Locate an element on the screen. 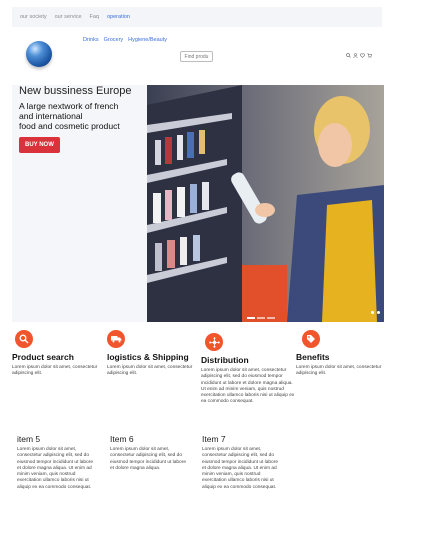  top-nav: our society our service Faq operation is located at coordinates (197, 17).